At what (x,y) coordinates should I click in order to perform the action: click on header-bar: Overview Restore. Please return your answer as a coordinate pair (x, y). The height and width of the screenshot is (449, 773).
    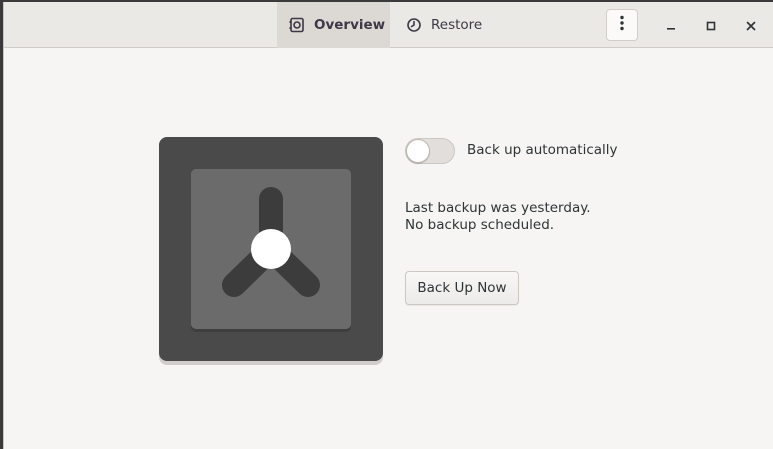
    Looking at the image, I should click on (388, 25).